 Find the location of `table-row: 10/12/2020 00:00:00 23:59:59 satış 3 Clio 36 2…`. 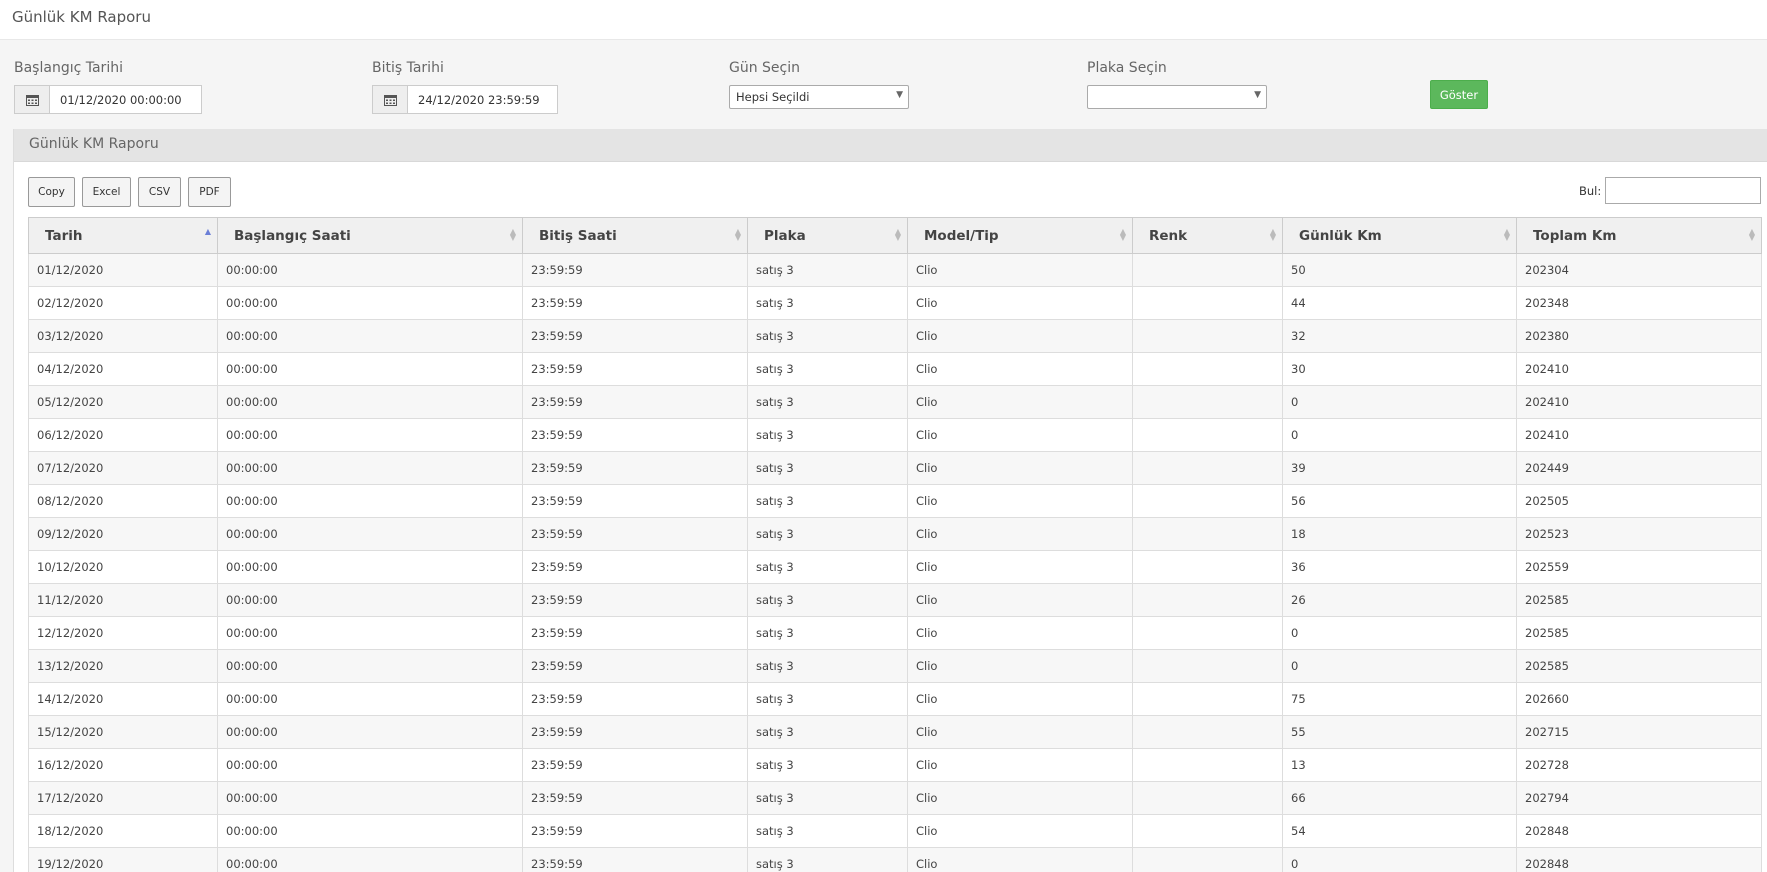

table-row: 10/12/2020 00:00:00 23:59:59 satış 3 Clio 36 2… is located at coordinates (895, 567).